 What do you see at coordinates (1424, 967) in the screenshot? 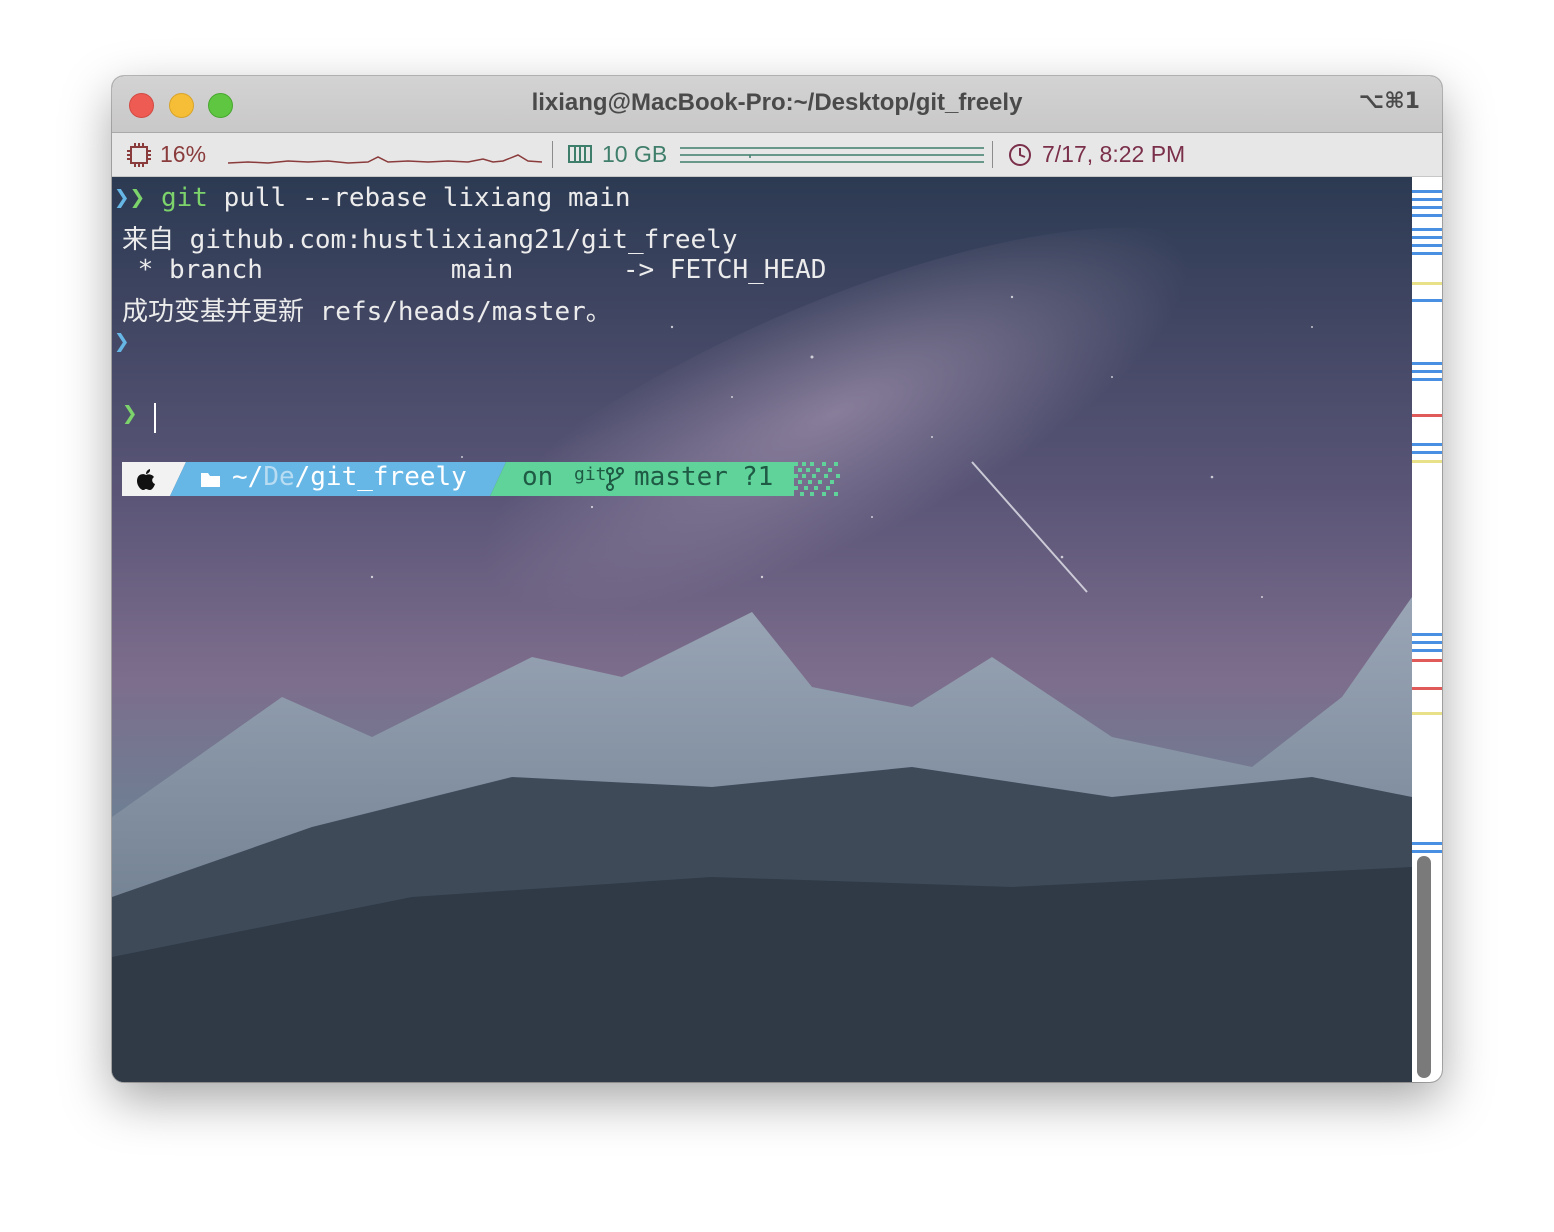
I see `scrollbar-thumb` at bounding box center [1424, 967].